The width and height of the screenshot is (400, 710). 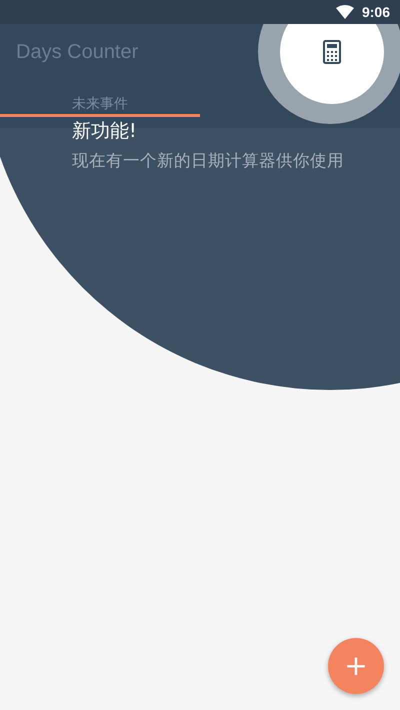 What do you see at coordinates (376, 12) in the screenshot?
I see `clock-text: 9:06` at bounding box center [376, 12].